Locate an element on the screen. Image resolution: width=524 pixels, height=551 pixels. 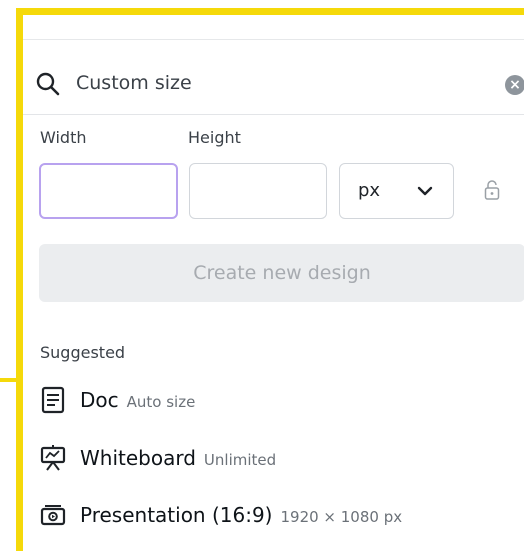
width-field is located at coordinates (108, 191).